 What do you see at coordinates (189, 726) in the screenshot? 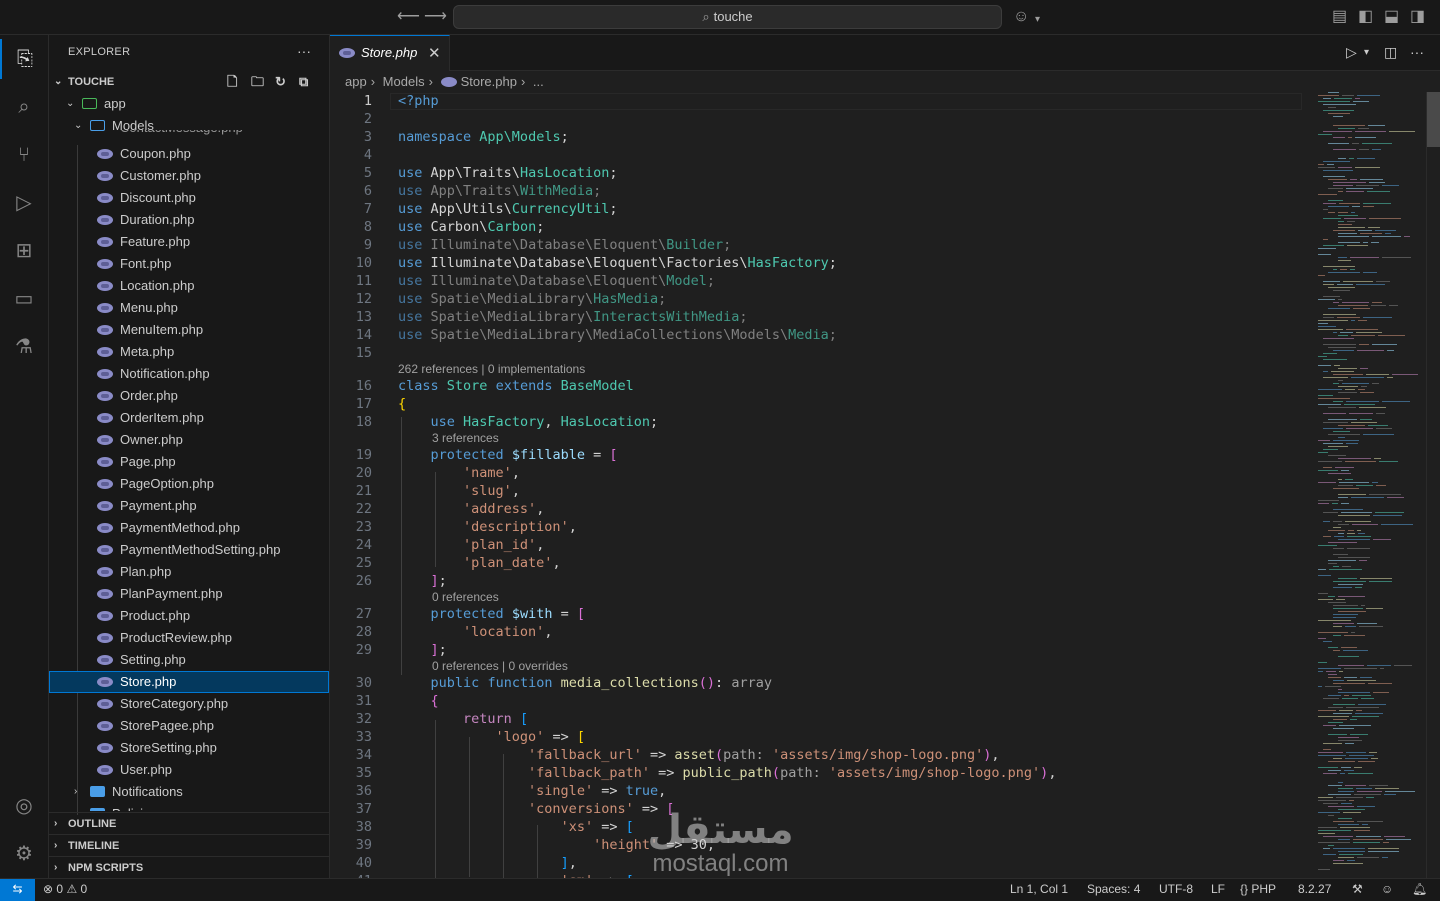
I see `file-row: StorePagee.php` at bounding box center [189, 726].